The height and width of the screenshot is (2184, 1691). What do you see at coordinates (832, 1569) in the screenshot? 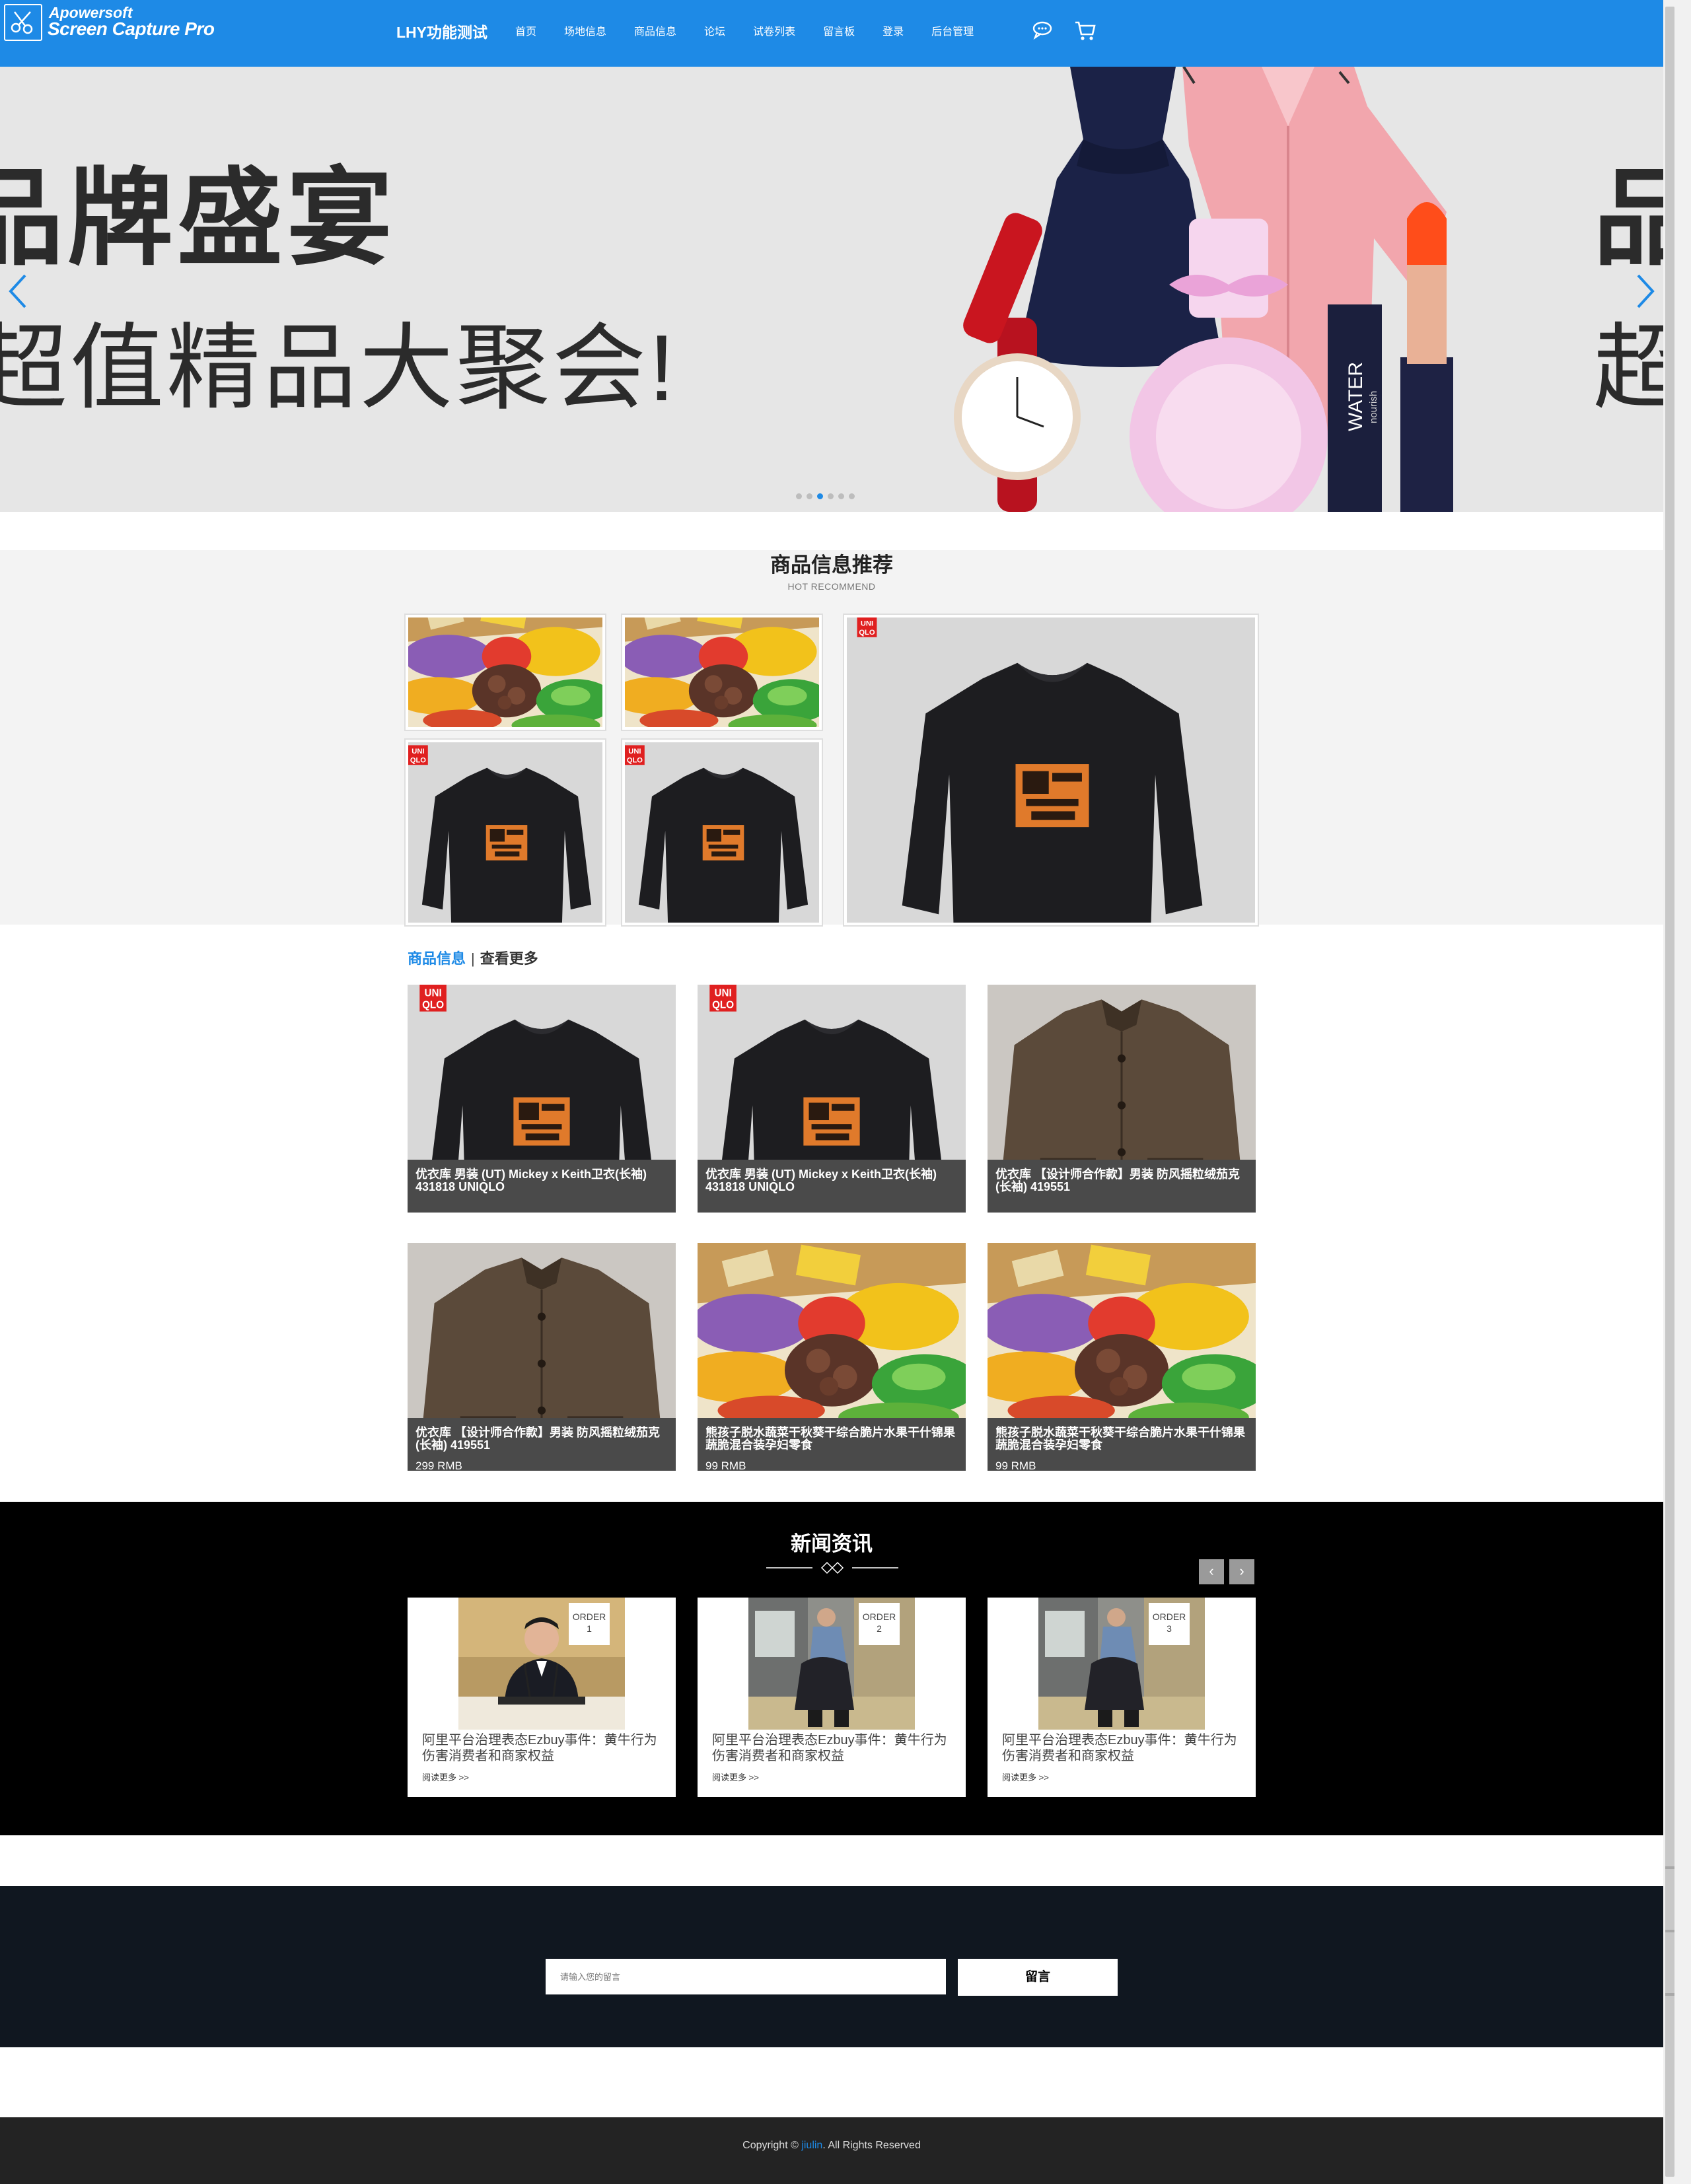
I see `title-ornament-icon` at bounding box center [832, 1569].